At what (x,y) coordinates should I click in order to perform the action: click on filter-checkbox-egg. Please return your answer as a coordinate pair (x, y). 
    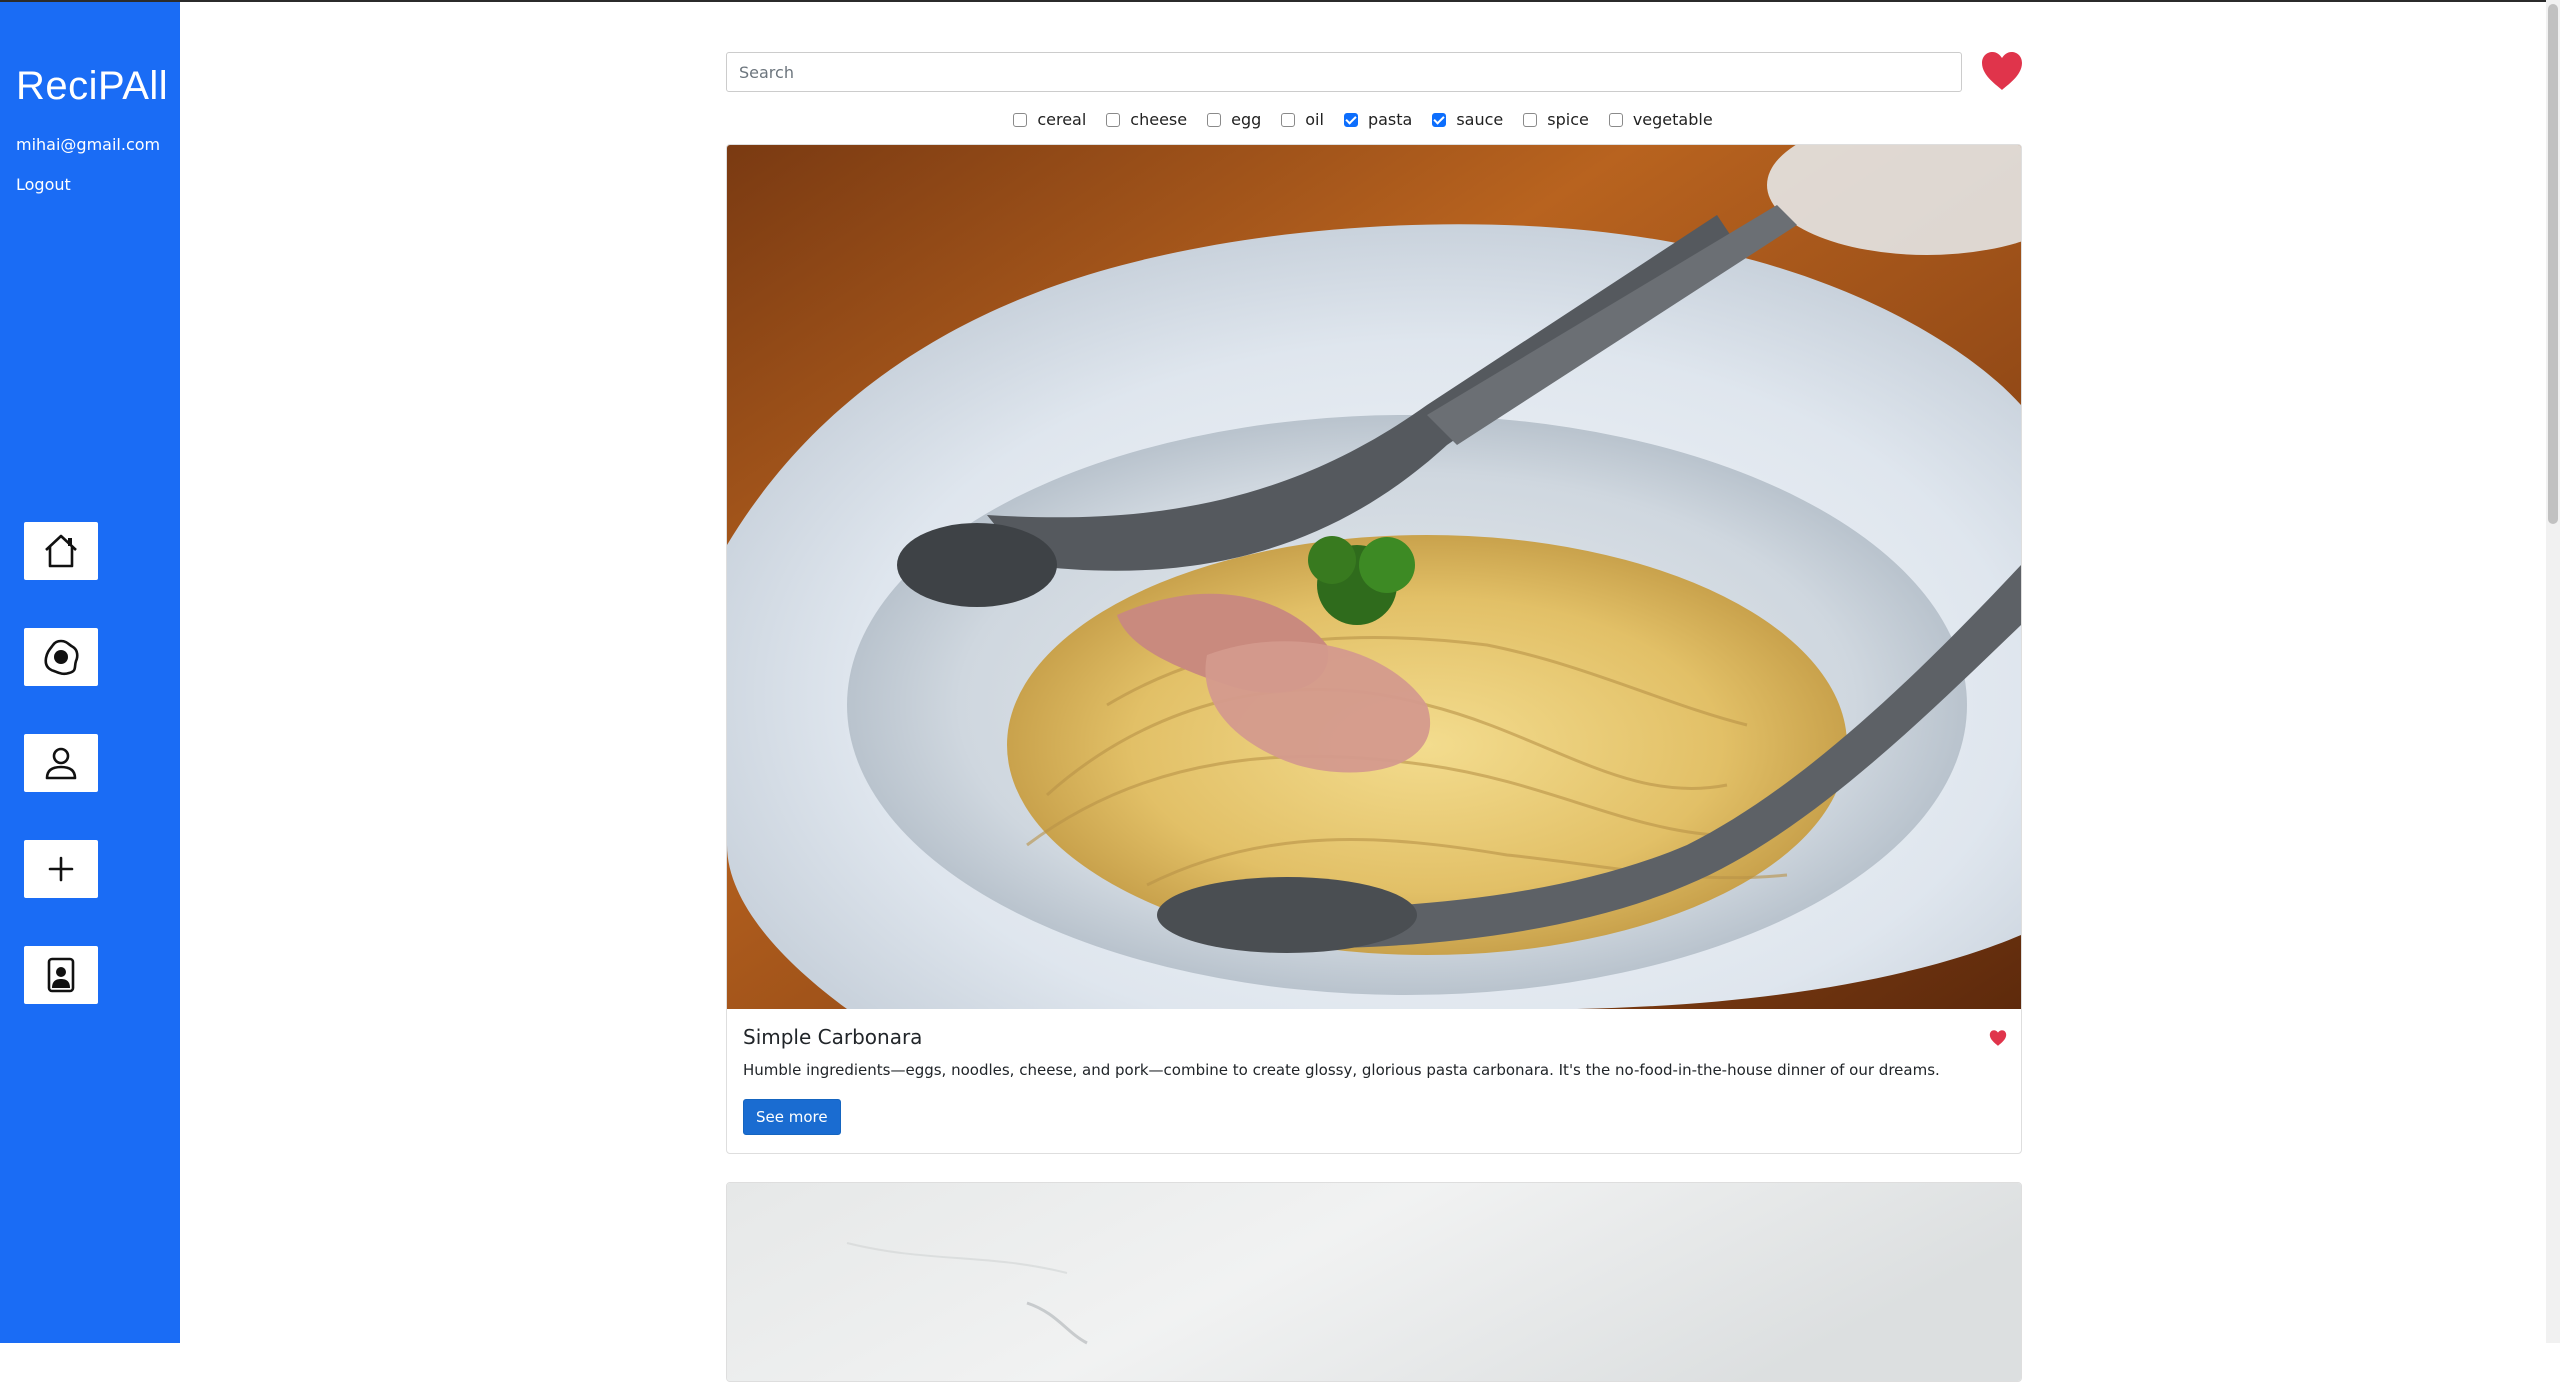
    Looking at the image, I should click on (1214, 119).